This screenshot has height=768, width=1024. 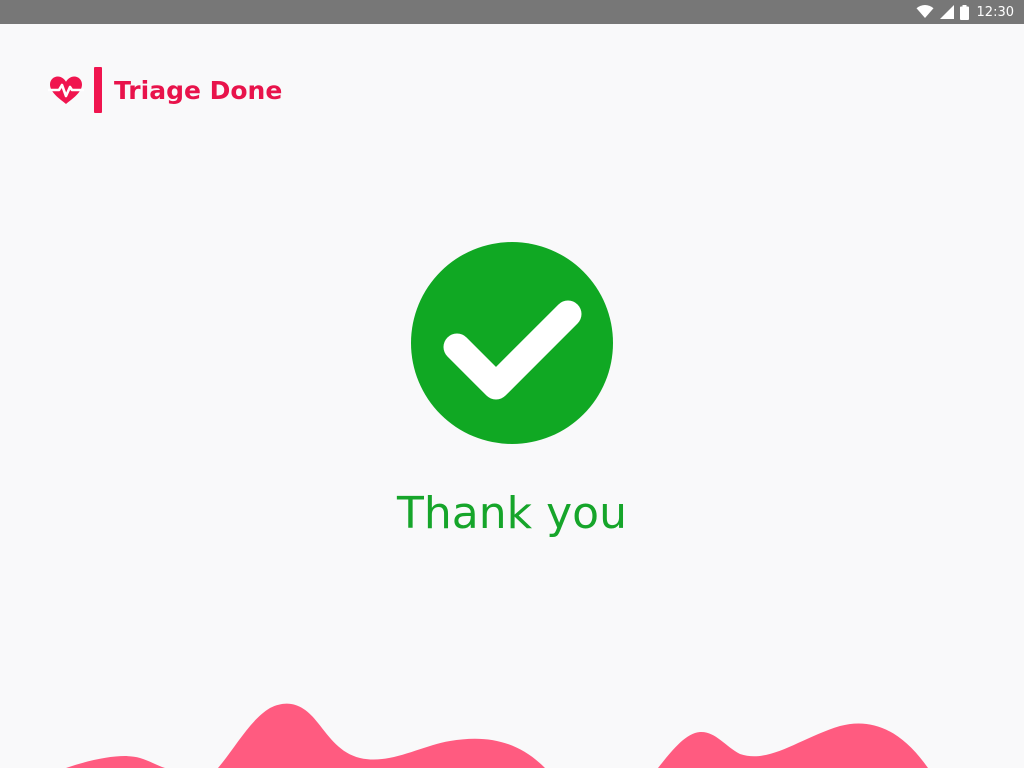 What do you see at coordinates (198, 90) in the screenshot?
I see `app-title: Triage Done` at bounding box center [198, 90].